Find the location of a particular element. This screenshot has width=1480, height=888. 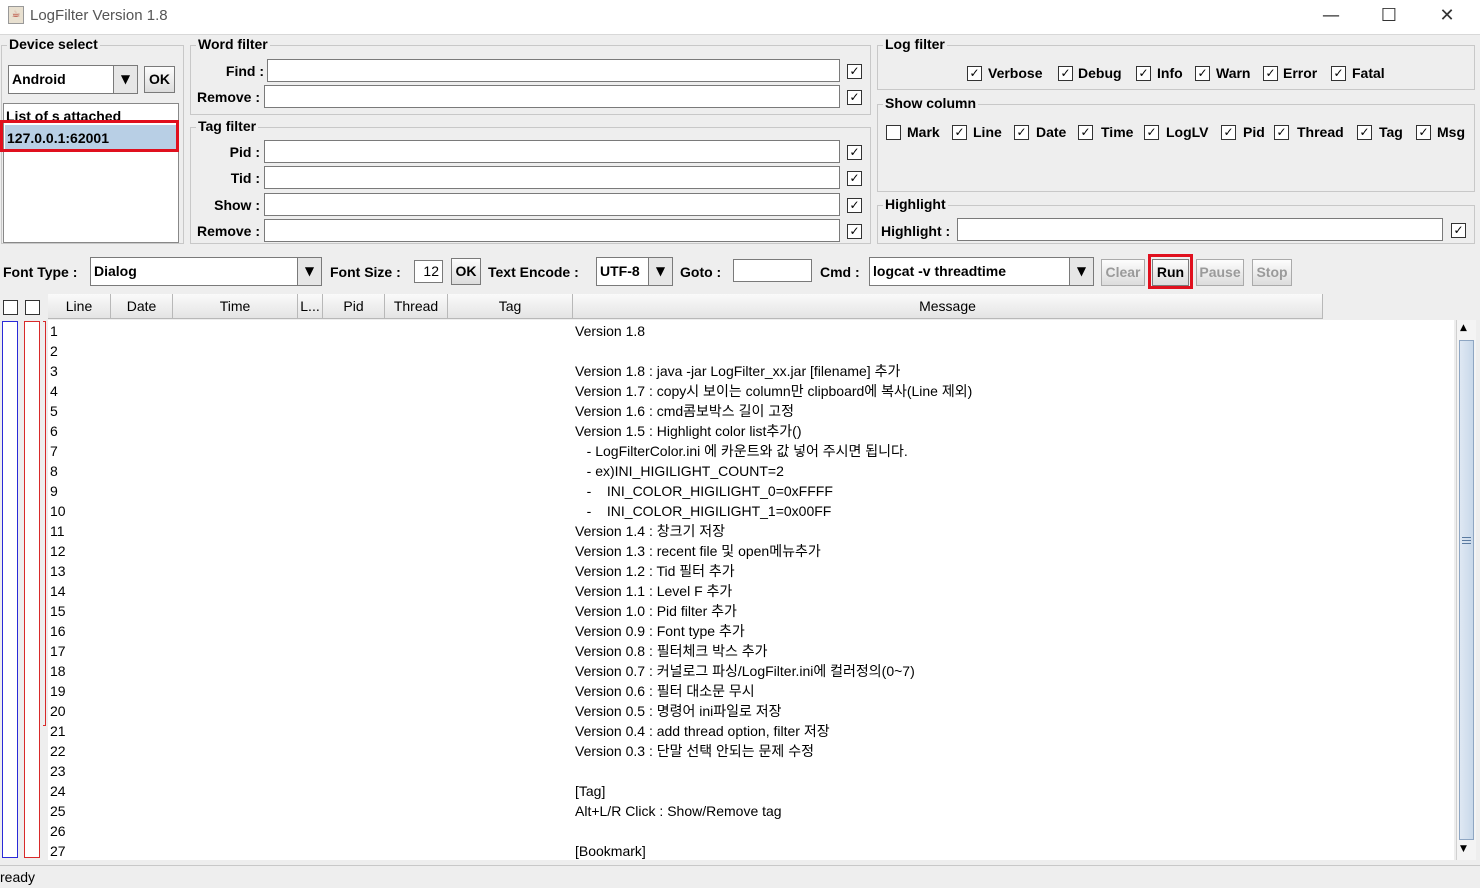

verbose-checkbox: ✓ is located at coordinates (974, 73).